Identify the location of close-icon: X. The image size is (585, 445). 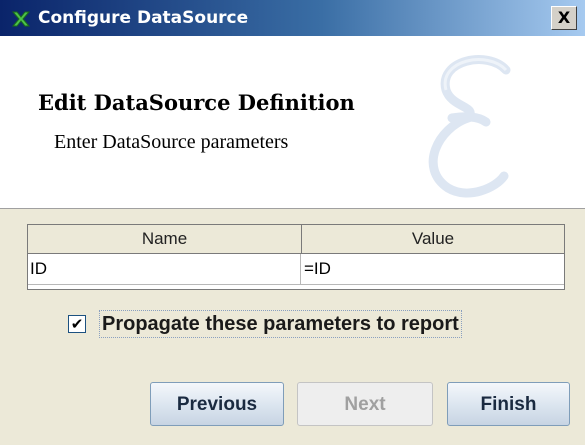
(564, 17).